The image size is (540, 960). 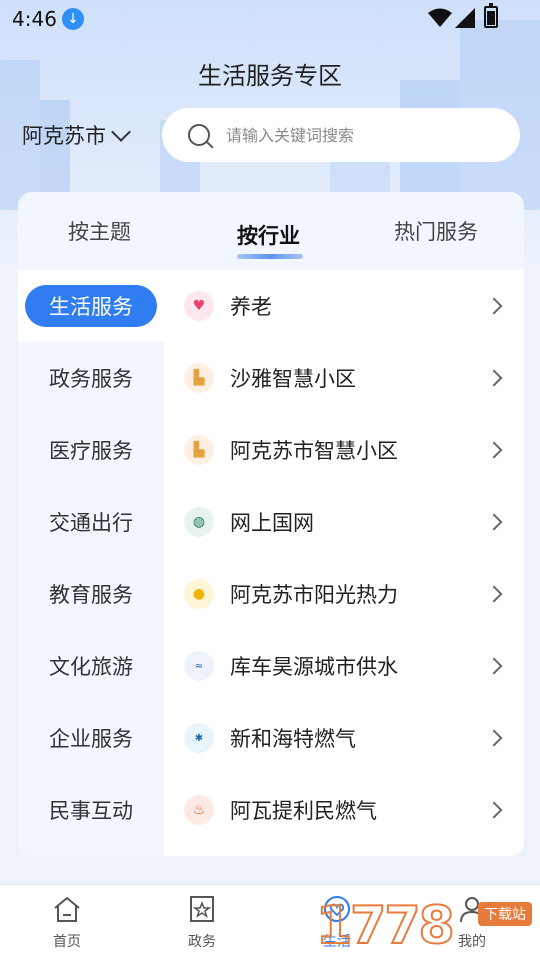 I want to click on service-label: 阿克苏市阳光热力, so click(x=314, y=595).